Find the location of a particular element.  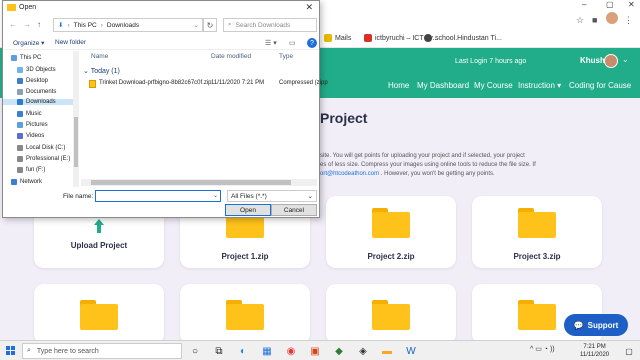

bookmark-mails: Mails is located at coordinates (337, 38).